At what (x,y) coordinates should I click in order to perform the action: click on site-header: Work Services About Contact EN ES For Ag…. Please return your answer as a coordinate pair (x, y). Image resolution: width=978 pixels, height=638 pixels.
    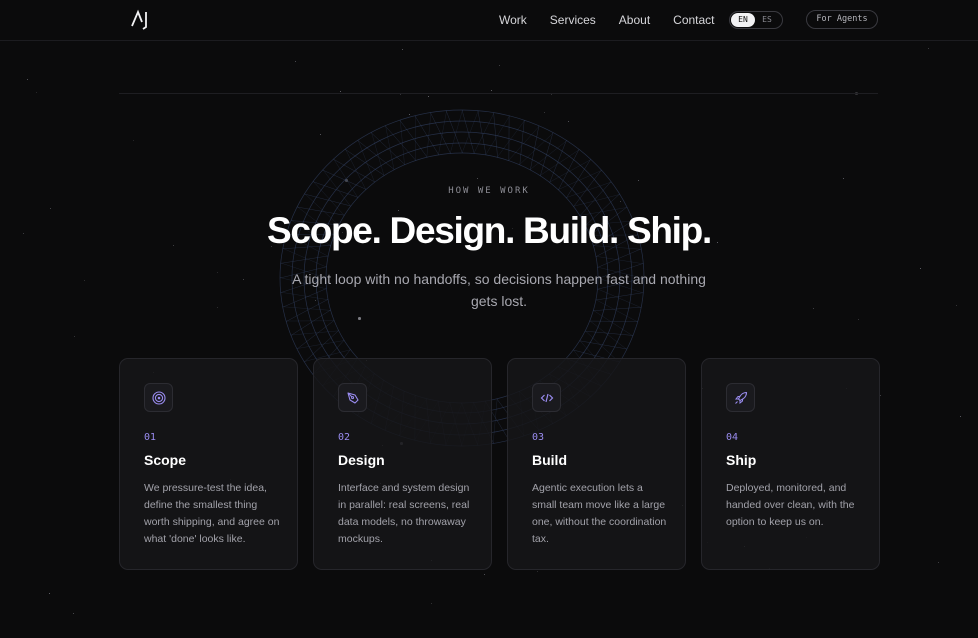
    Looking at the image, I should click on (489, 20).